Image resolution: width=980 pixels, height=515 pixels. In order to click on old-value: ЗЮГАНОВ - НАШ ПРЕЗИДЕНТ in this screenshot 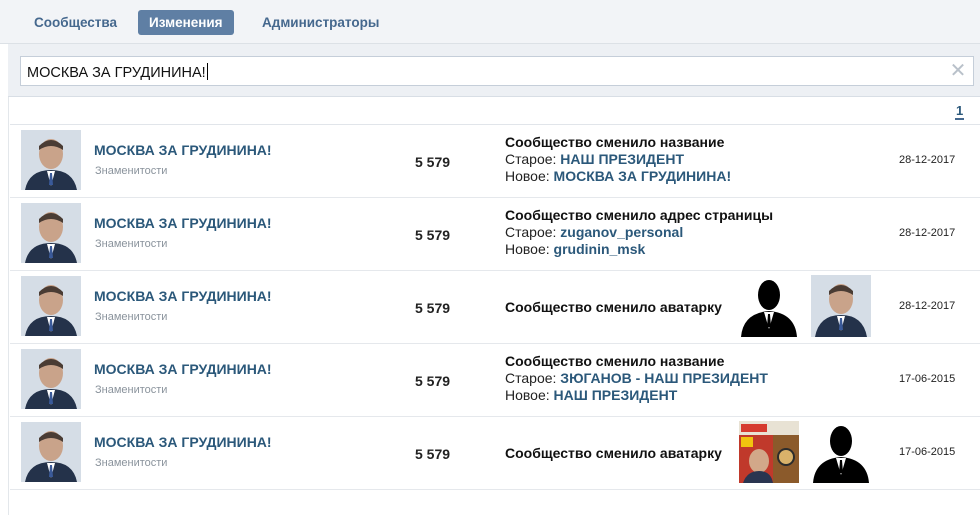, I will do `click(664, 378)`.